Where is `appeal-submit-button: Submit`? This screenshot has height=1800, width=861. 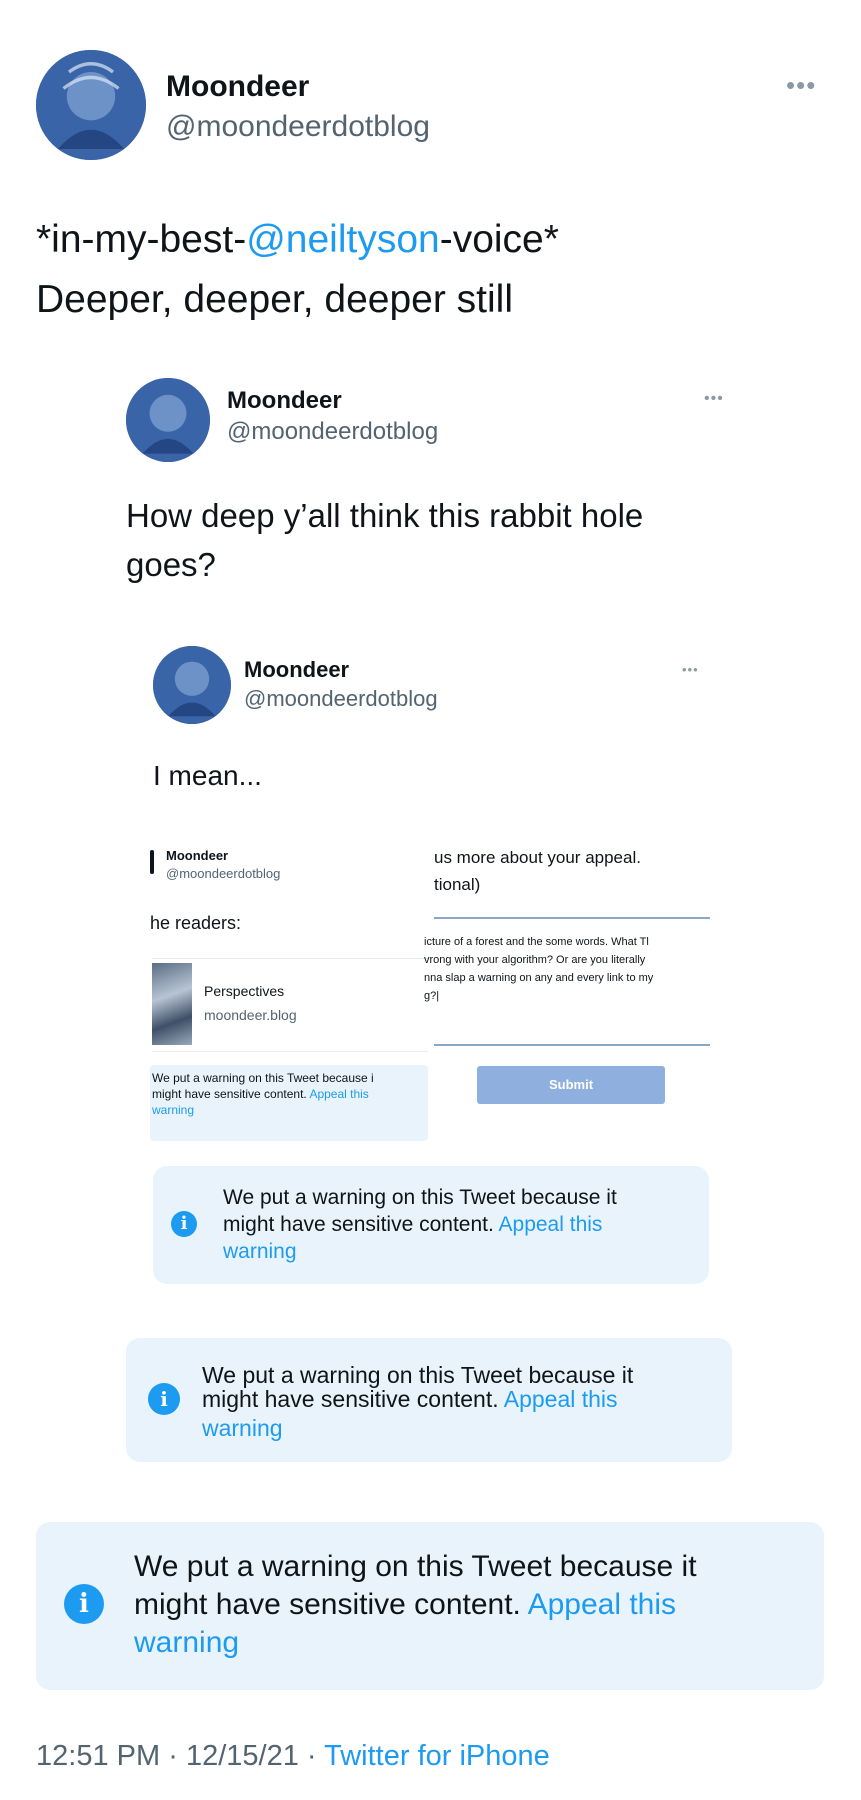 appeal-submit-button: Submit is located at coordinates (571, 1085).